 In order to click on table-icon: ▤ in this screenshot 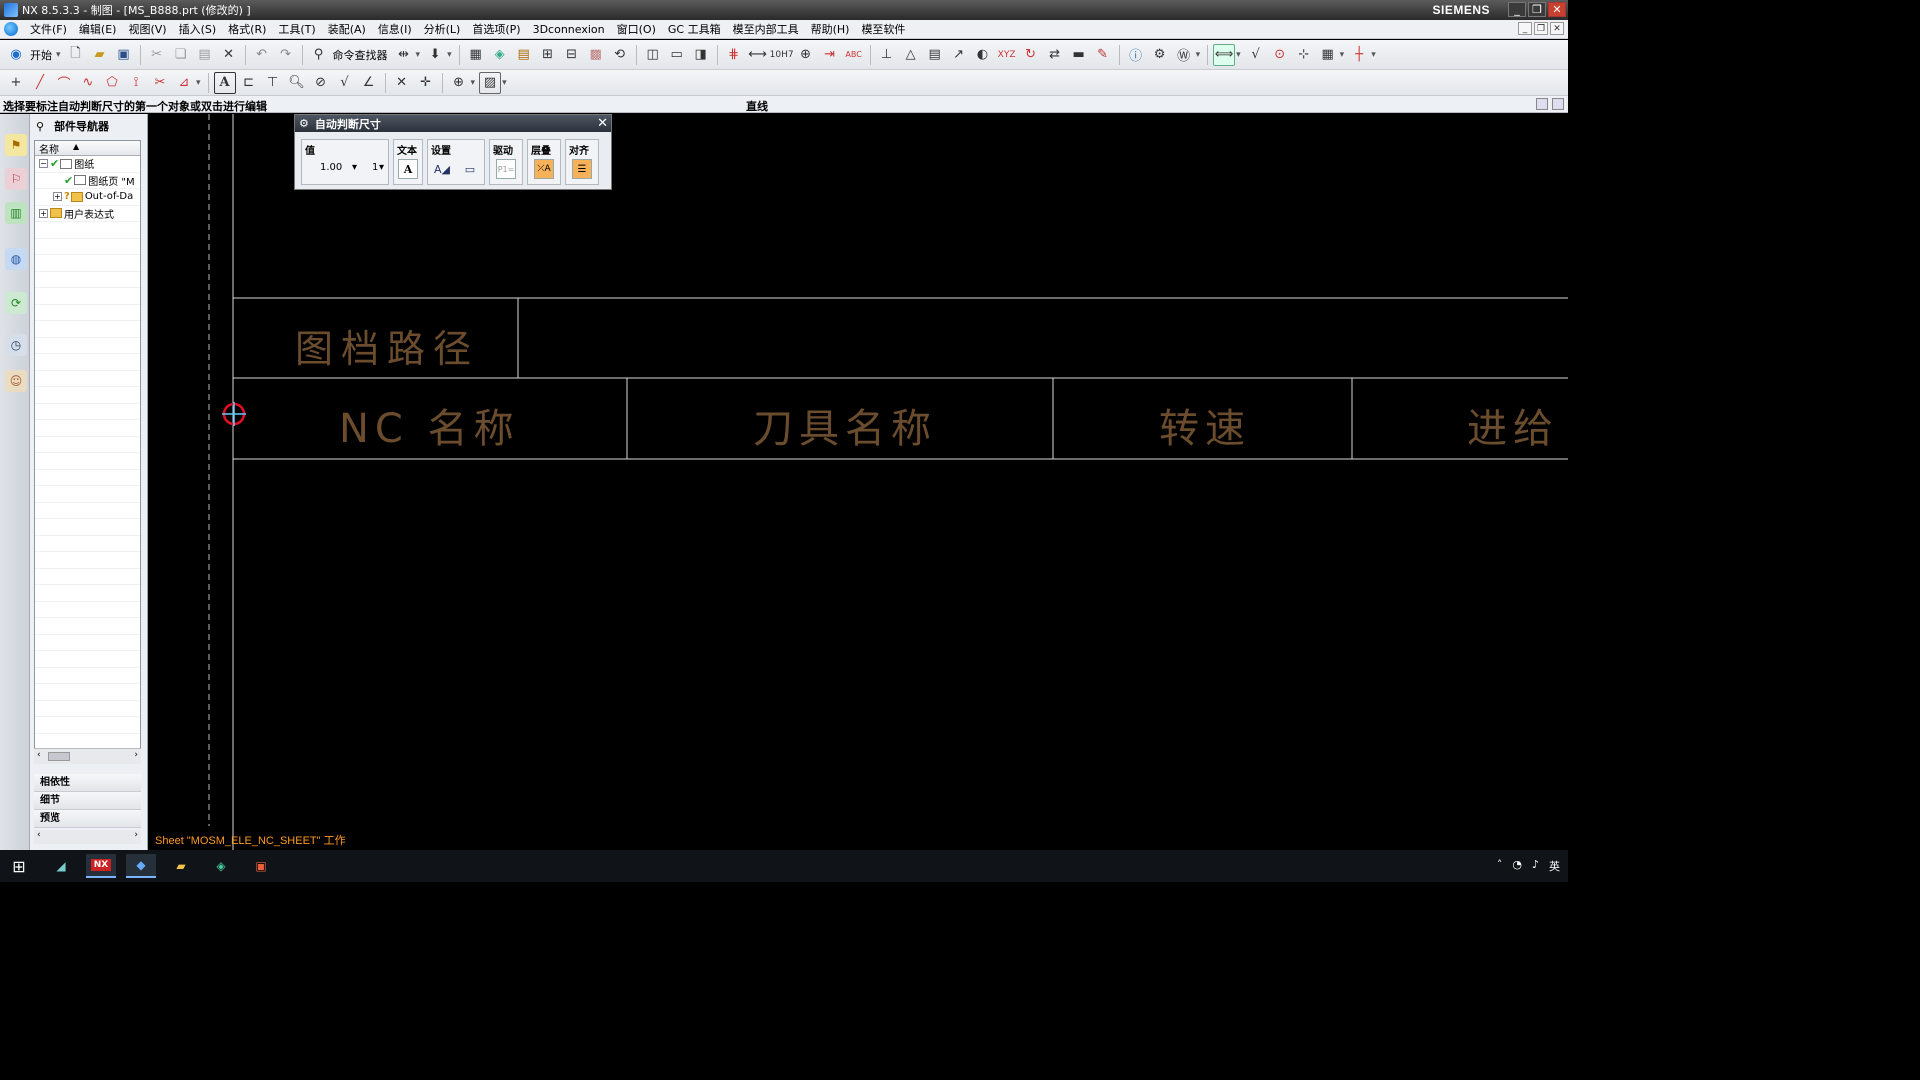, I will do `click(524, 55)`.